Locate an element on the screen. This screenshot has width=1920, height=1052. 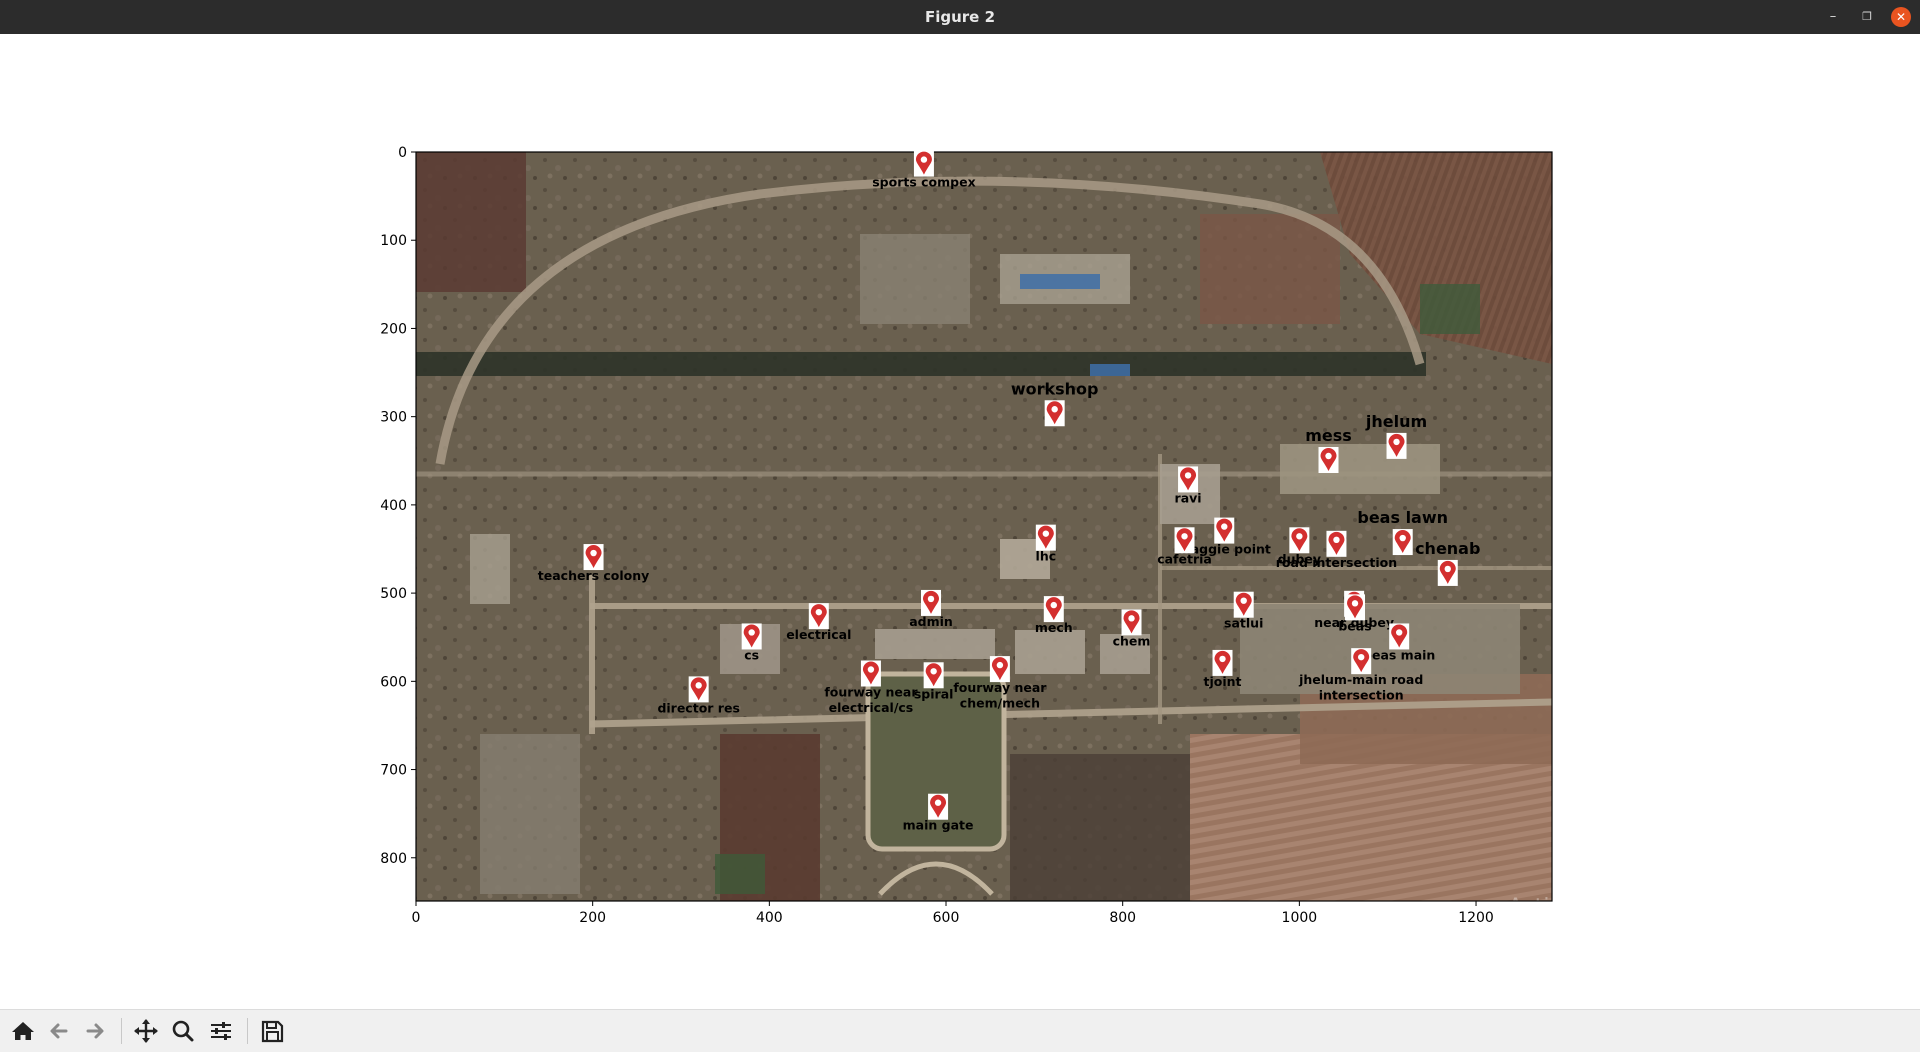
landmark-label: spiral is located at coordinates (934, 693).